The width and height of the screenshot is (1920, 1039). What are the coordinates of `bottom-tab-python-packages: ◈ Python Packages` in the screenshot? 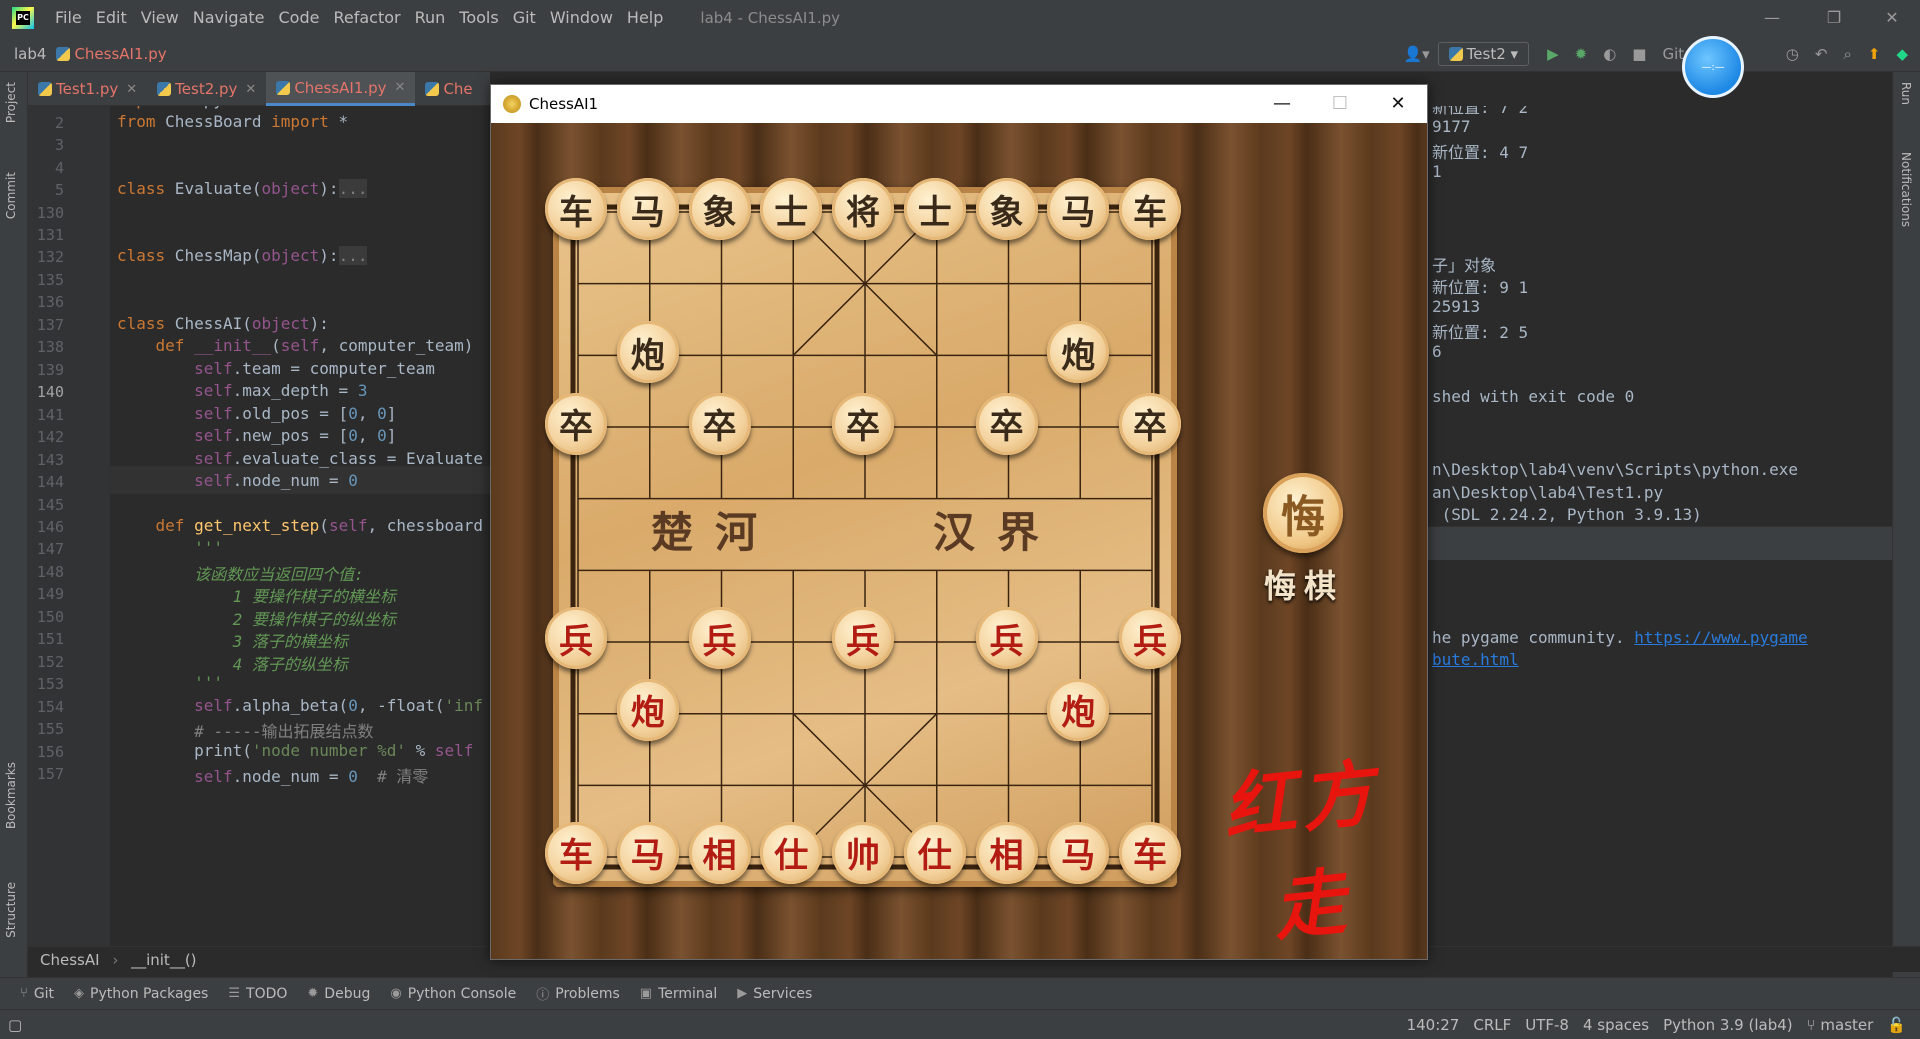 It's located at (141, 994).